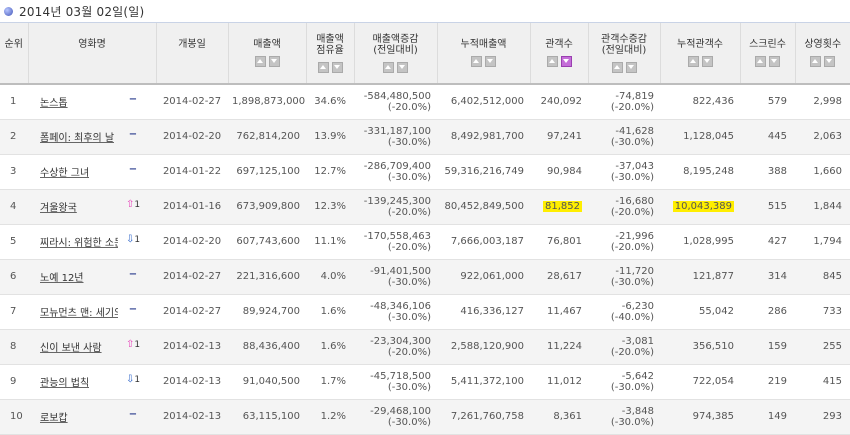 The image size is (850, 435). Describe the element at coordinates (566, 61) in the screenshot. I see `sort-desc-button-active` at that location.